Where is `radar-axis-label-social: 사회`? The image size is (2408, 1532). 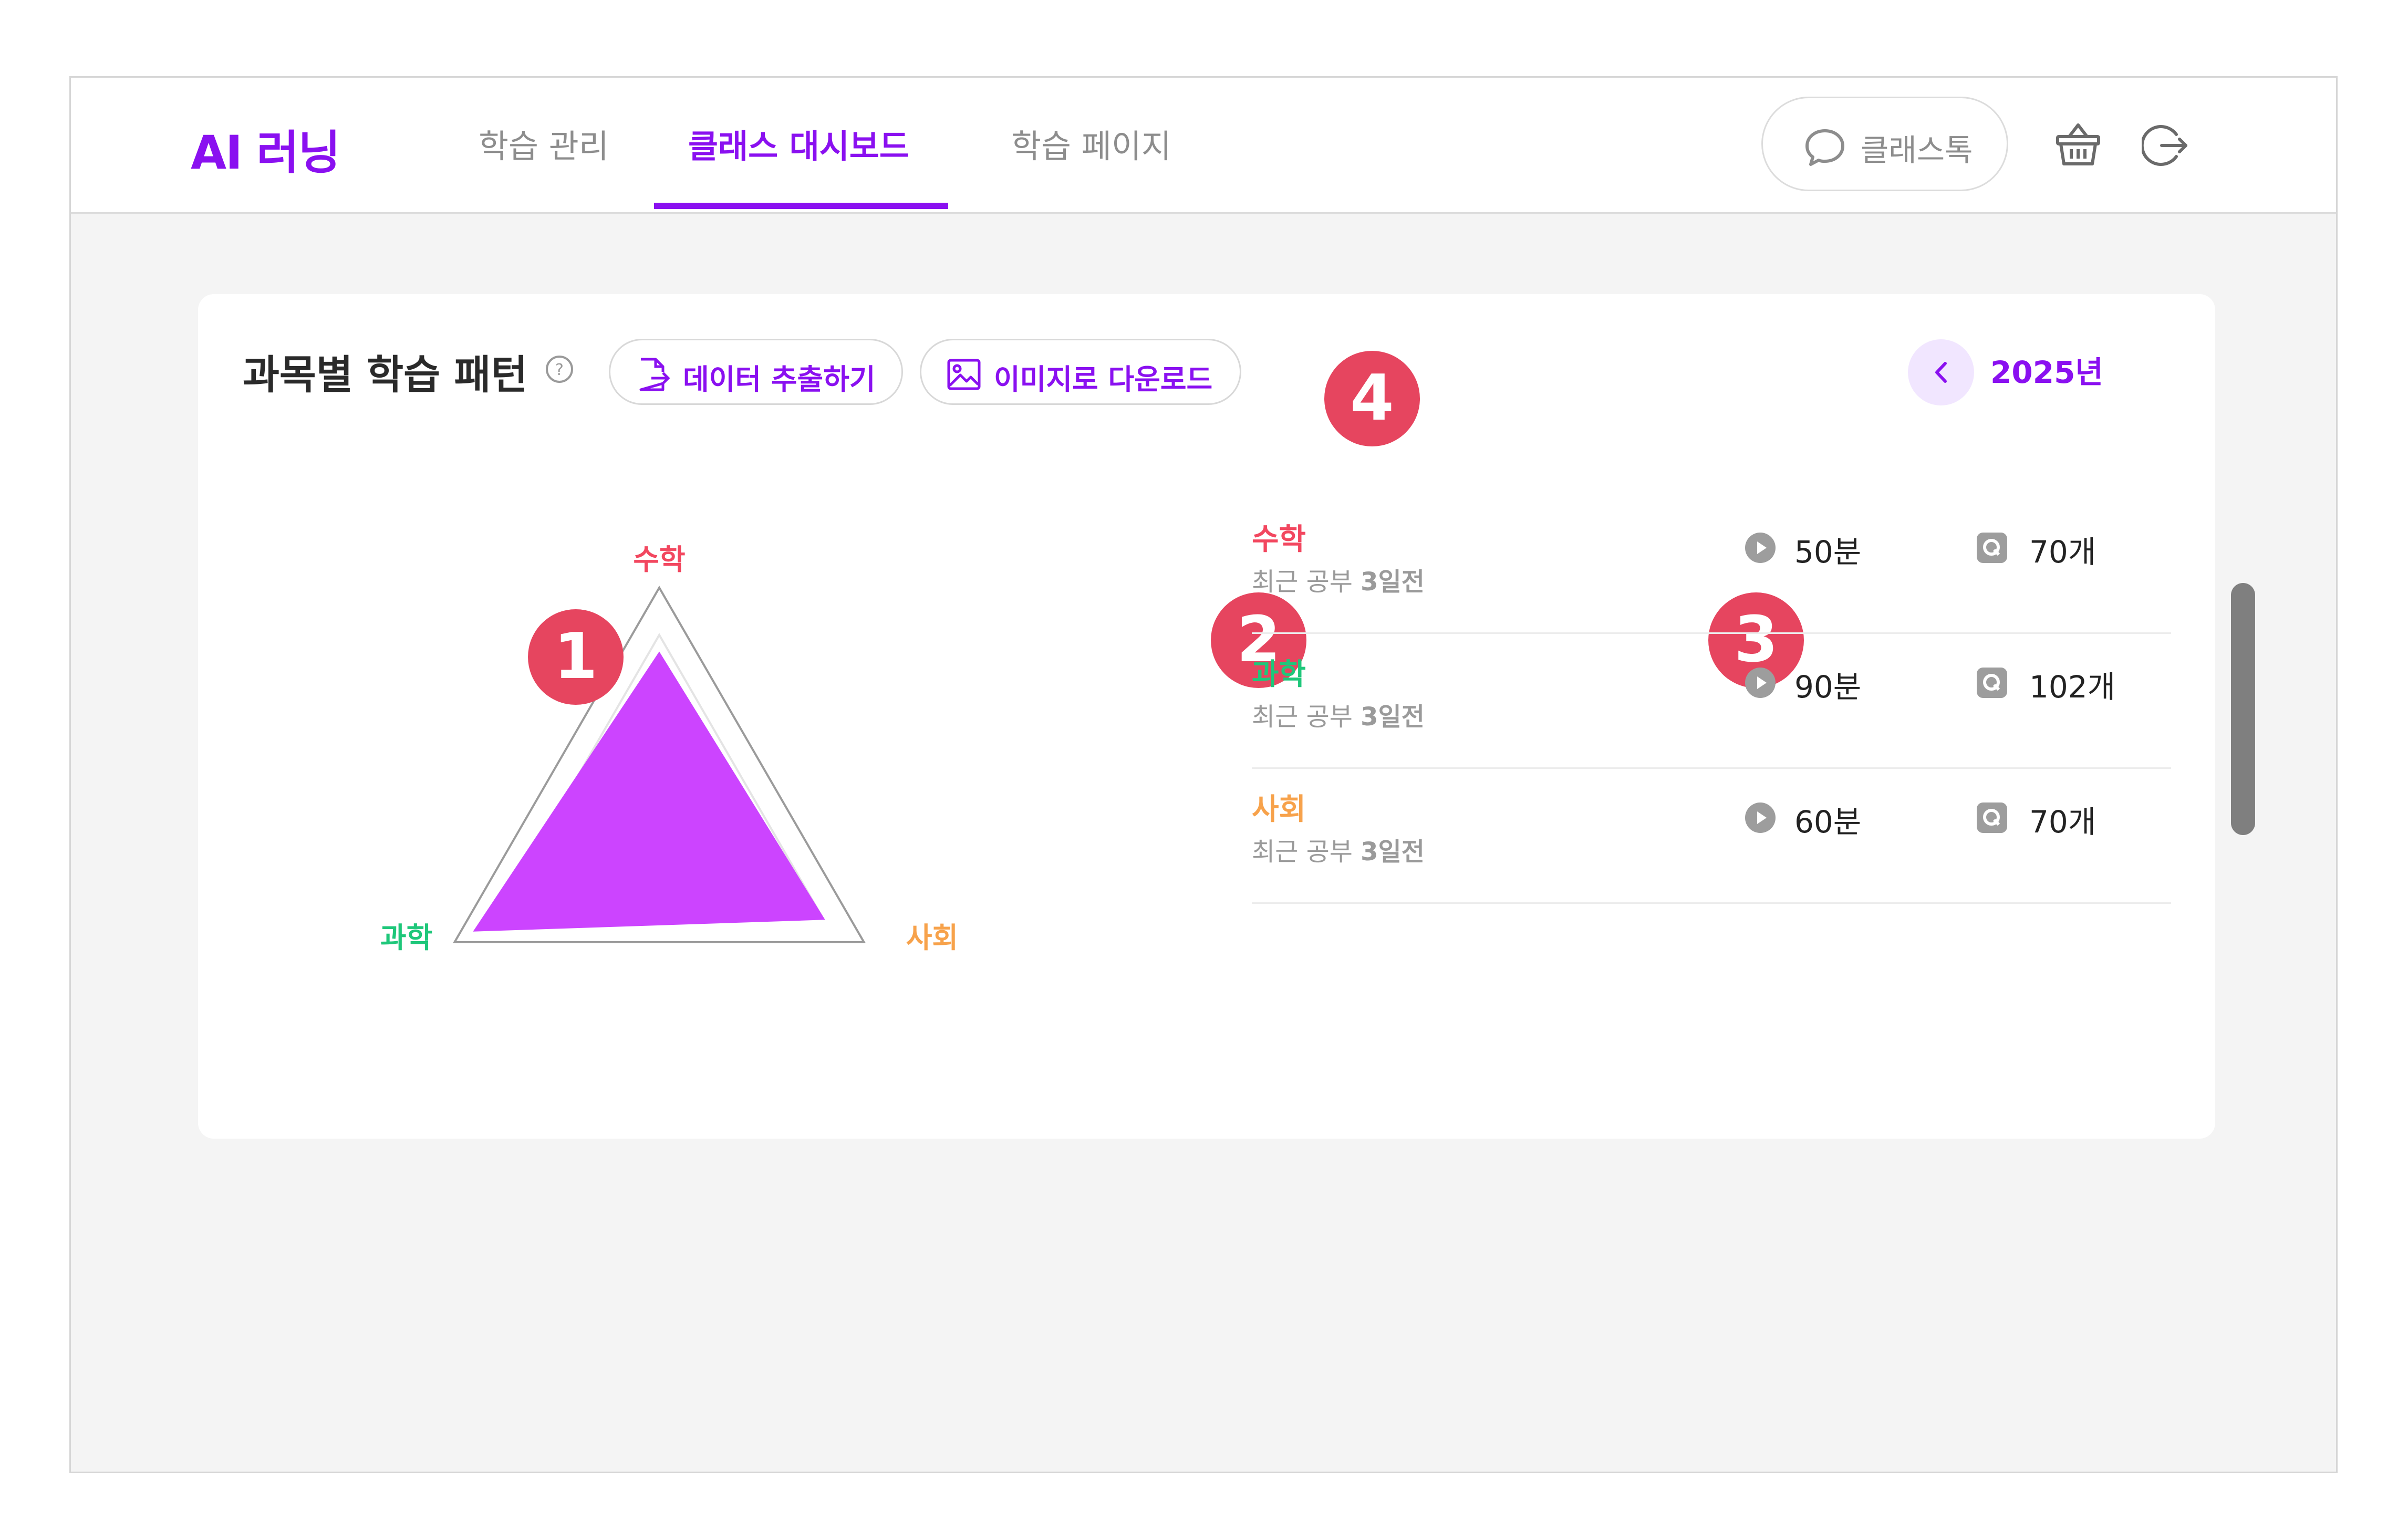
radar-axis-label-social: 사회 is located at coordinates (932, 937).